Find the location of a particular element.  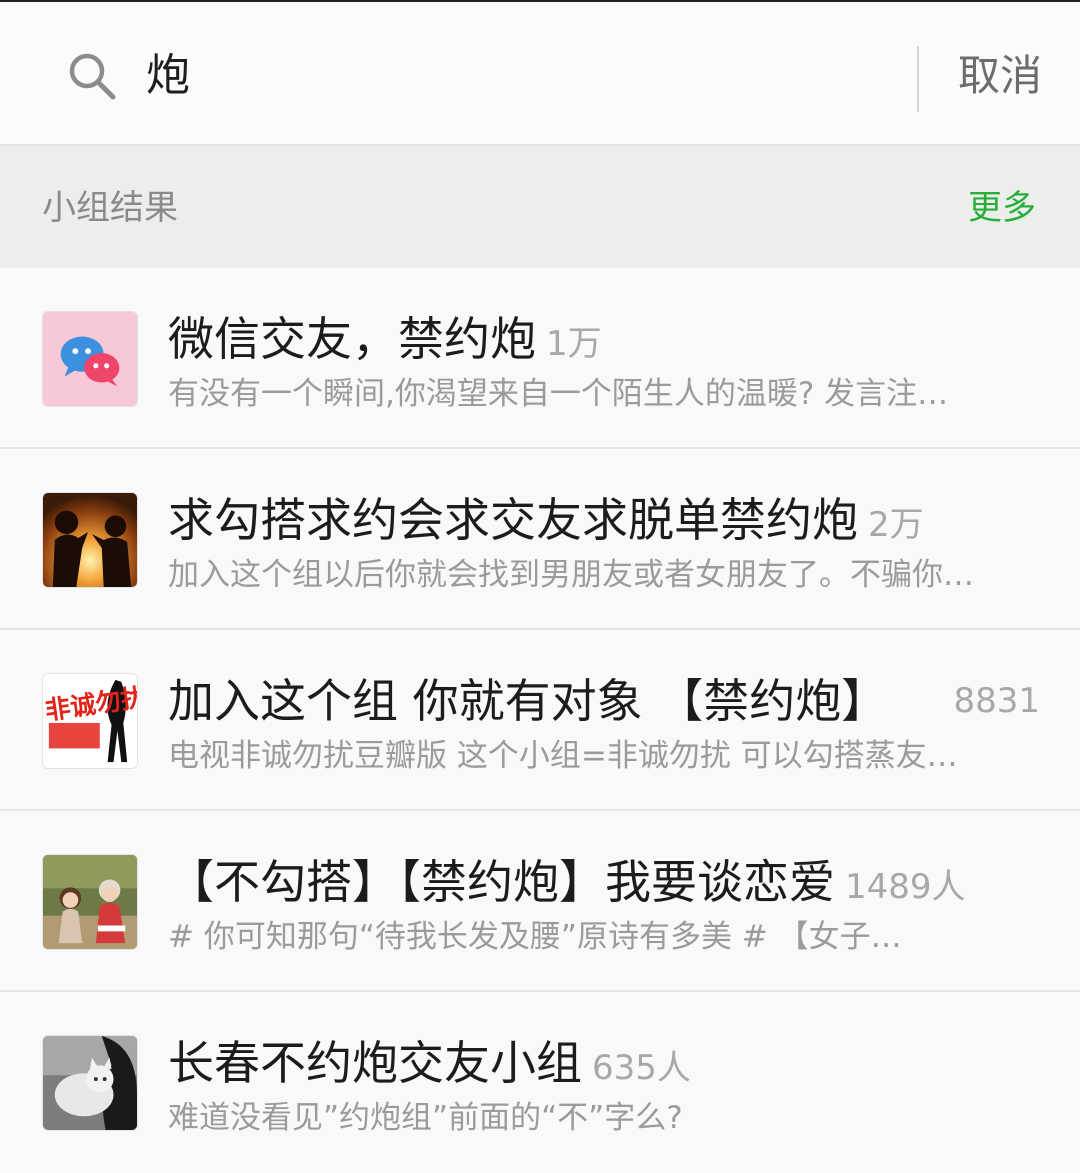

search-input: 炮 is located at coordinates (168, 76).